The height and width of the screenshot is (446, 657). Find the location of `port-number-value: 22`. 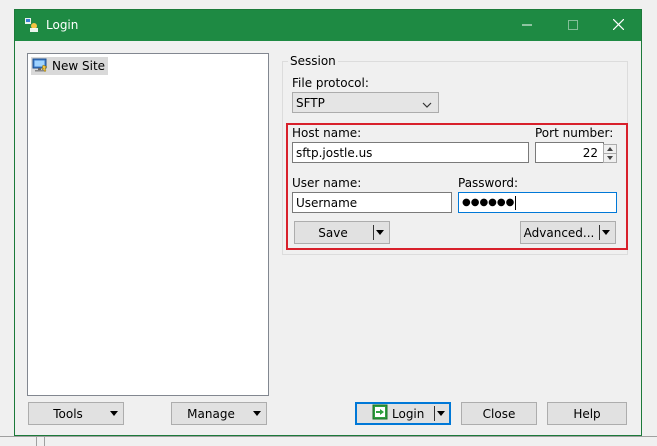

port-number-value: 22 is located at coordinates (590, 152).